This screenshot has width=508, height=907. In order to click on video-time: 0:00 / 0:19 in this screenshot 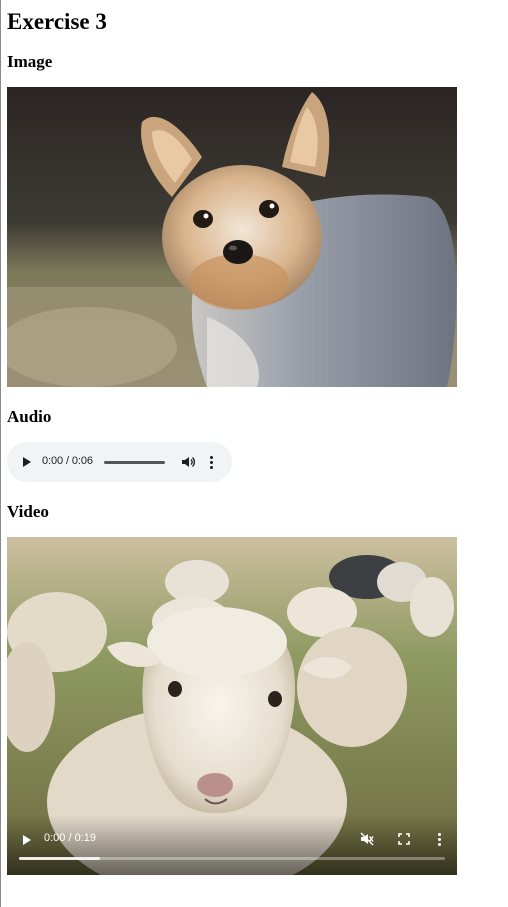, I will do `click(70, 838)`.